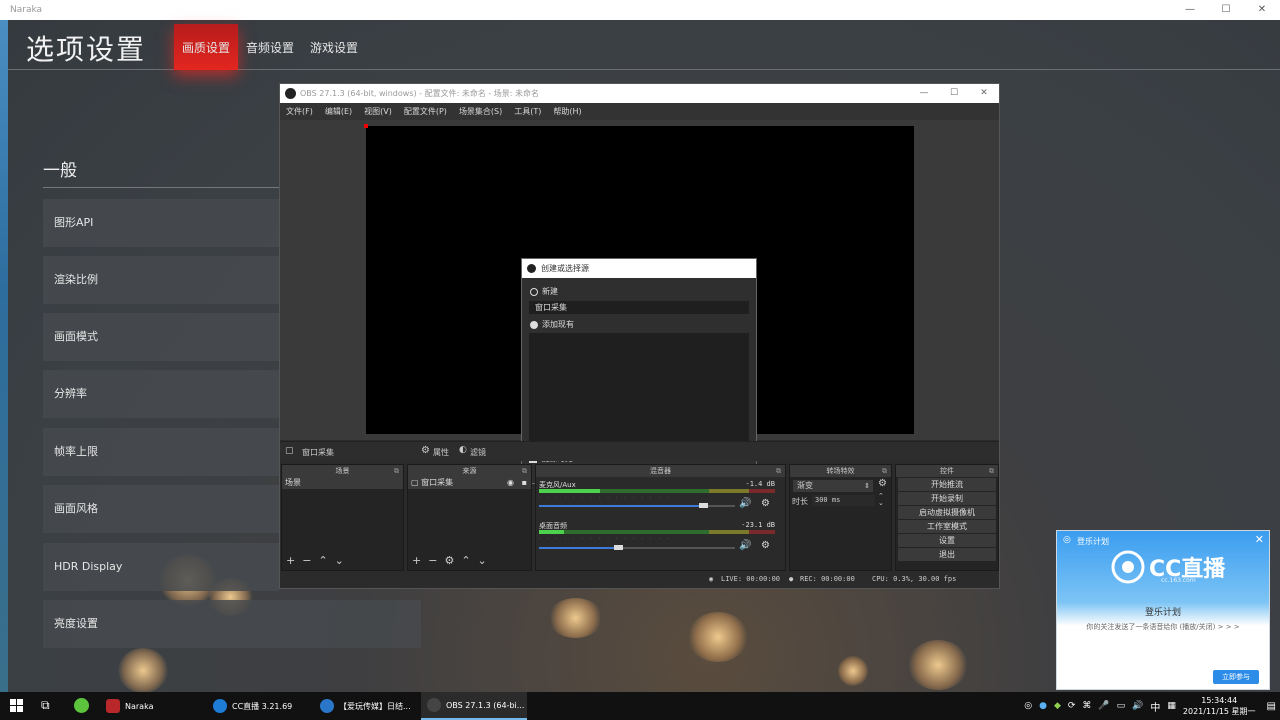 The image size is (1280, 720). Describe the element at coordinates (299, 111) in the screenshot. I see `menu-file: 文件(F)` at that location.